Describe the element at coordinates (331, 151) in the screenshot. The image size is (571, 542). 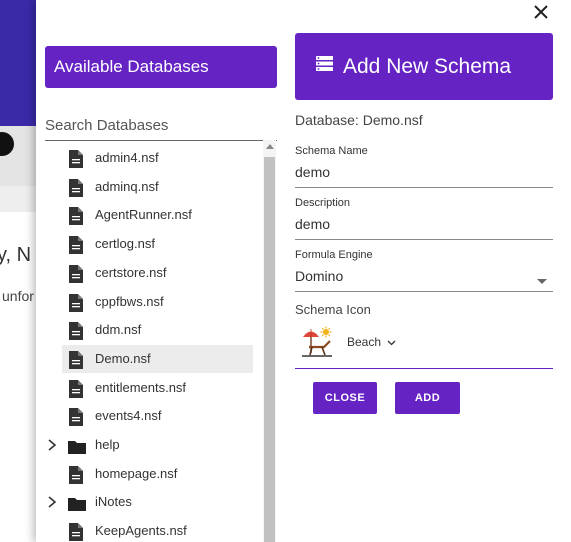
I see `schema-name-label: Schema Name` at that location.